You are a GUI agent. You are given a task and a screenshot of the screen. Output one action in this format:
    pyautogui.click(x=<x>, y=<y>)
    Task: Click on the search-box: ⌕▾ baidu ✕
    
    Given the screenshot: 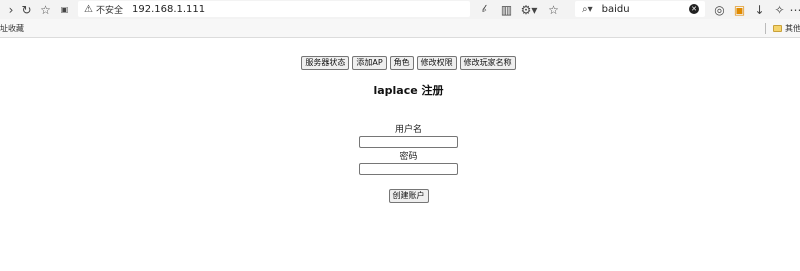 What is the action you would take?
    pyautogui.click(x=640, y=9)
    